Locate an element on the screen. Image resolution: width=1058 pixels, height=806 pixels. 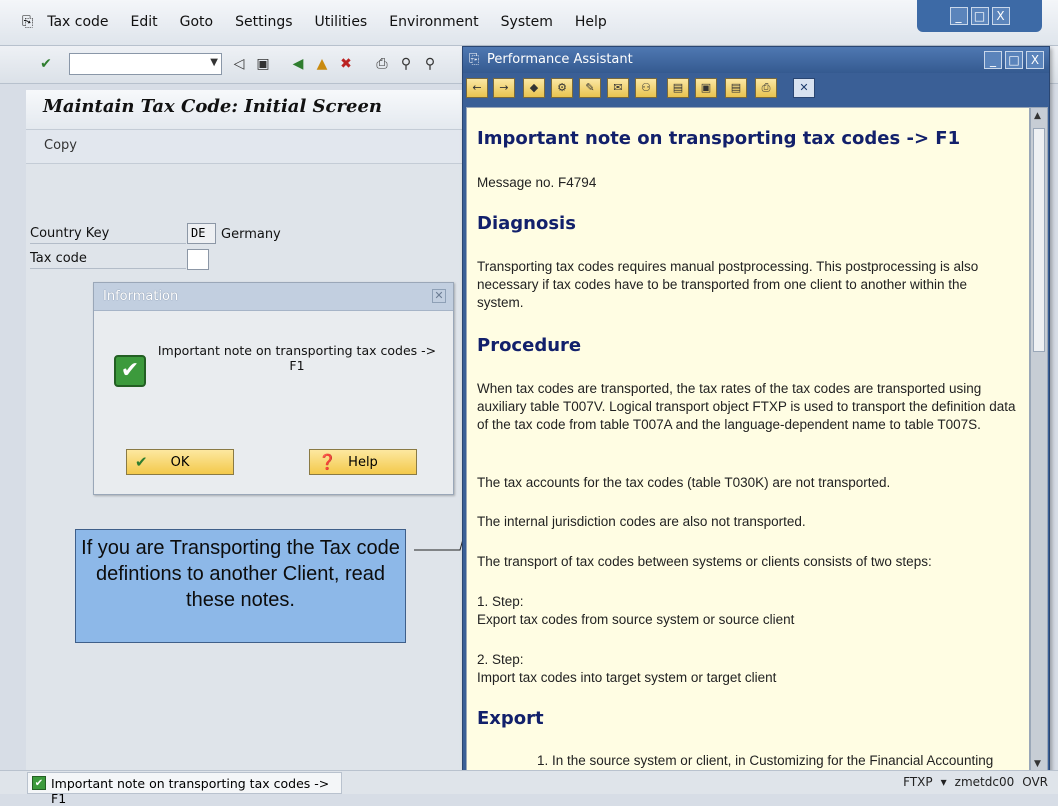
minimize-button: _ is located at coordinates (958, 16).